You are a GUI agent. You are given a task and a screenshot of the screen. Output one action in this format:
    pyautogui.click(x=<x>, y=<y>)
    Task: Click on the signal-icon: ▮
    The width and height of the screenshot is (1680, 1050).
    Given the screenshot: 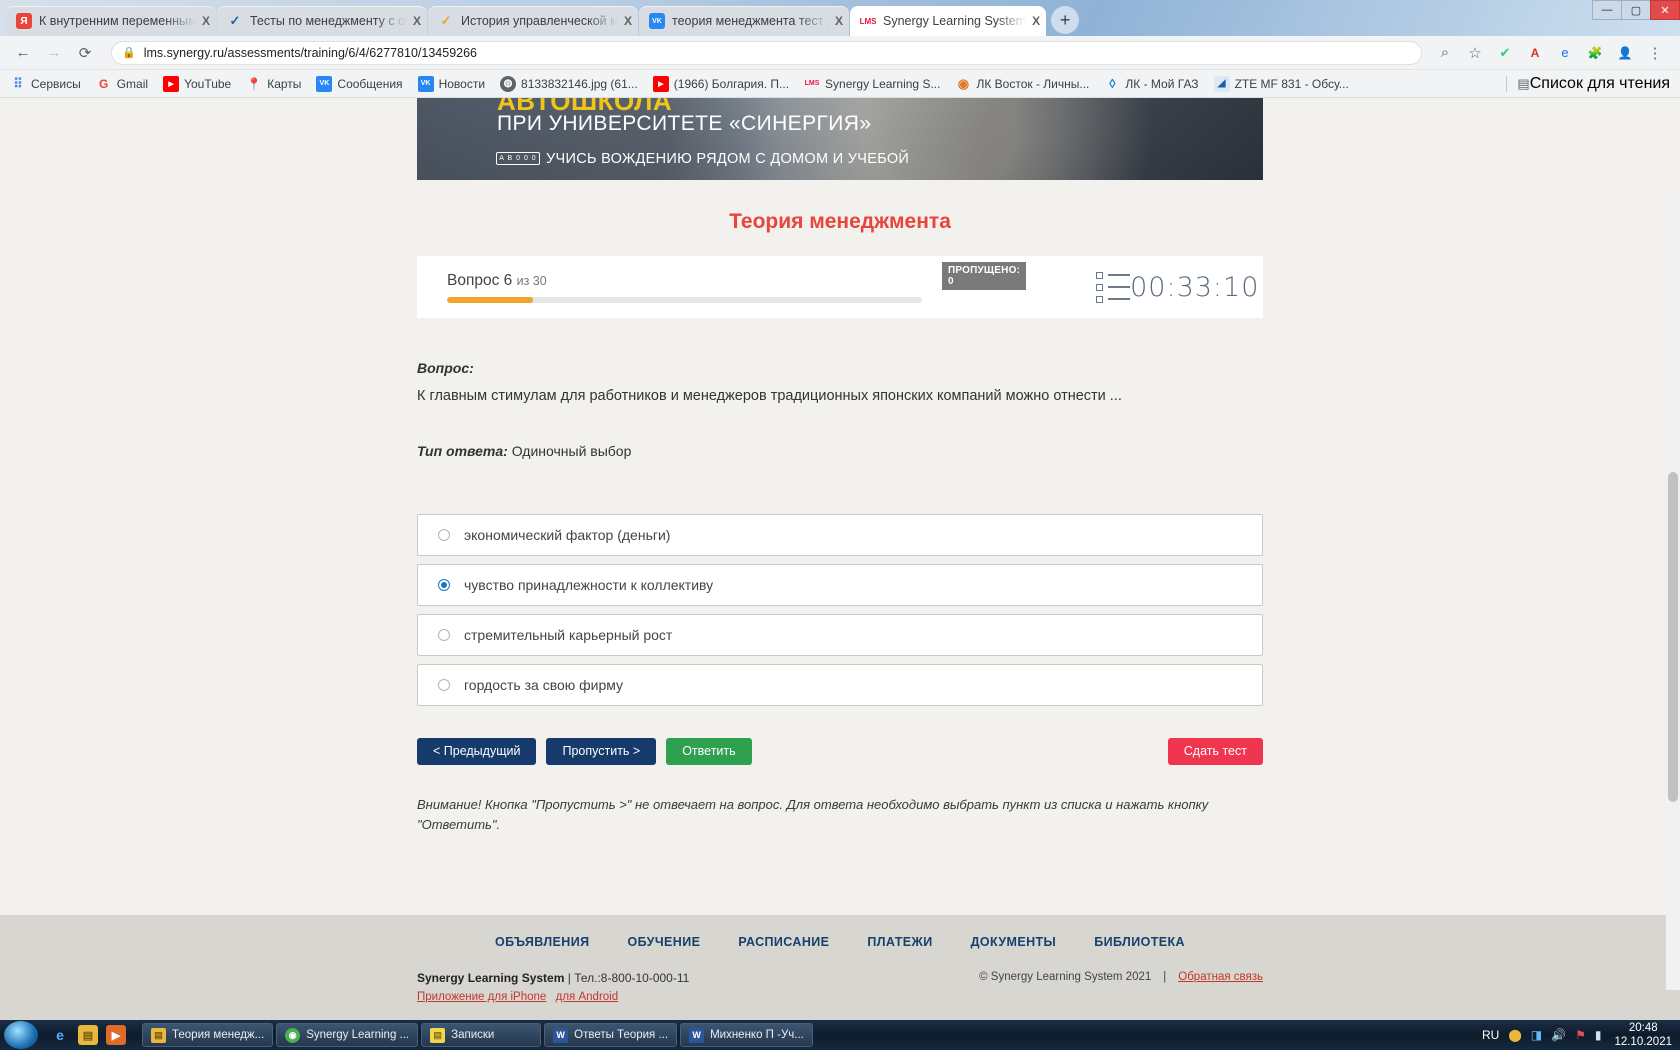 What is the action you would take?
    pyautogui.click(x=1598, y=1035)
    